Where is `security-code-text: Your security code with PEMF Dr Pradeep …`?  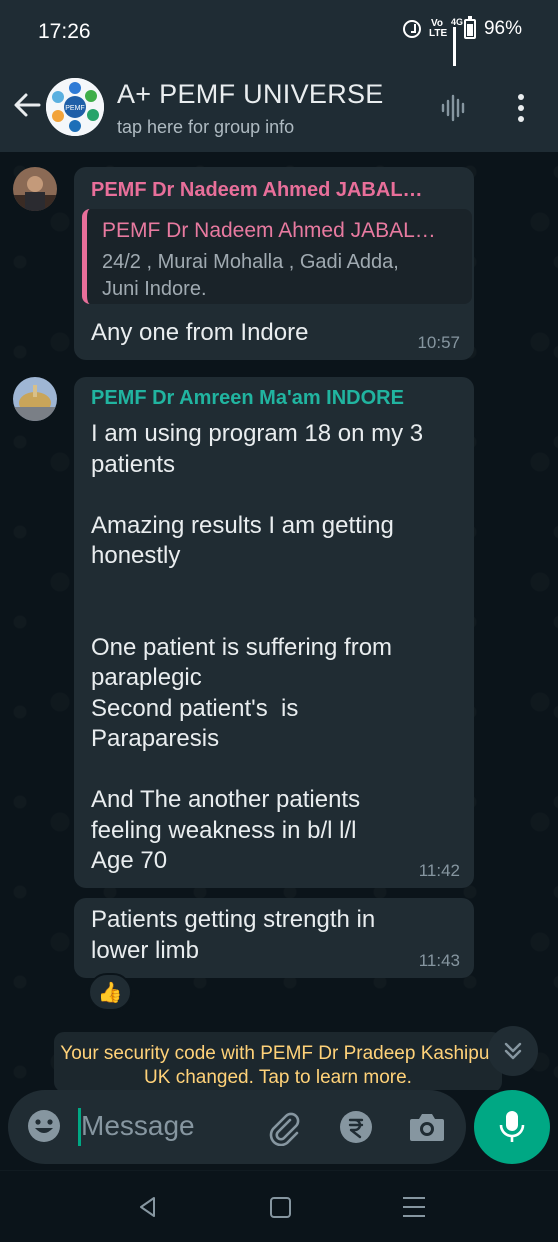 security-code-text: Your security code with PEMF Dr Pradeep … is located at coordinates (278, 1066).